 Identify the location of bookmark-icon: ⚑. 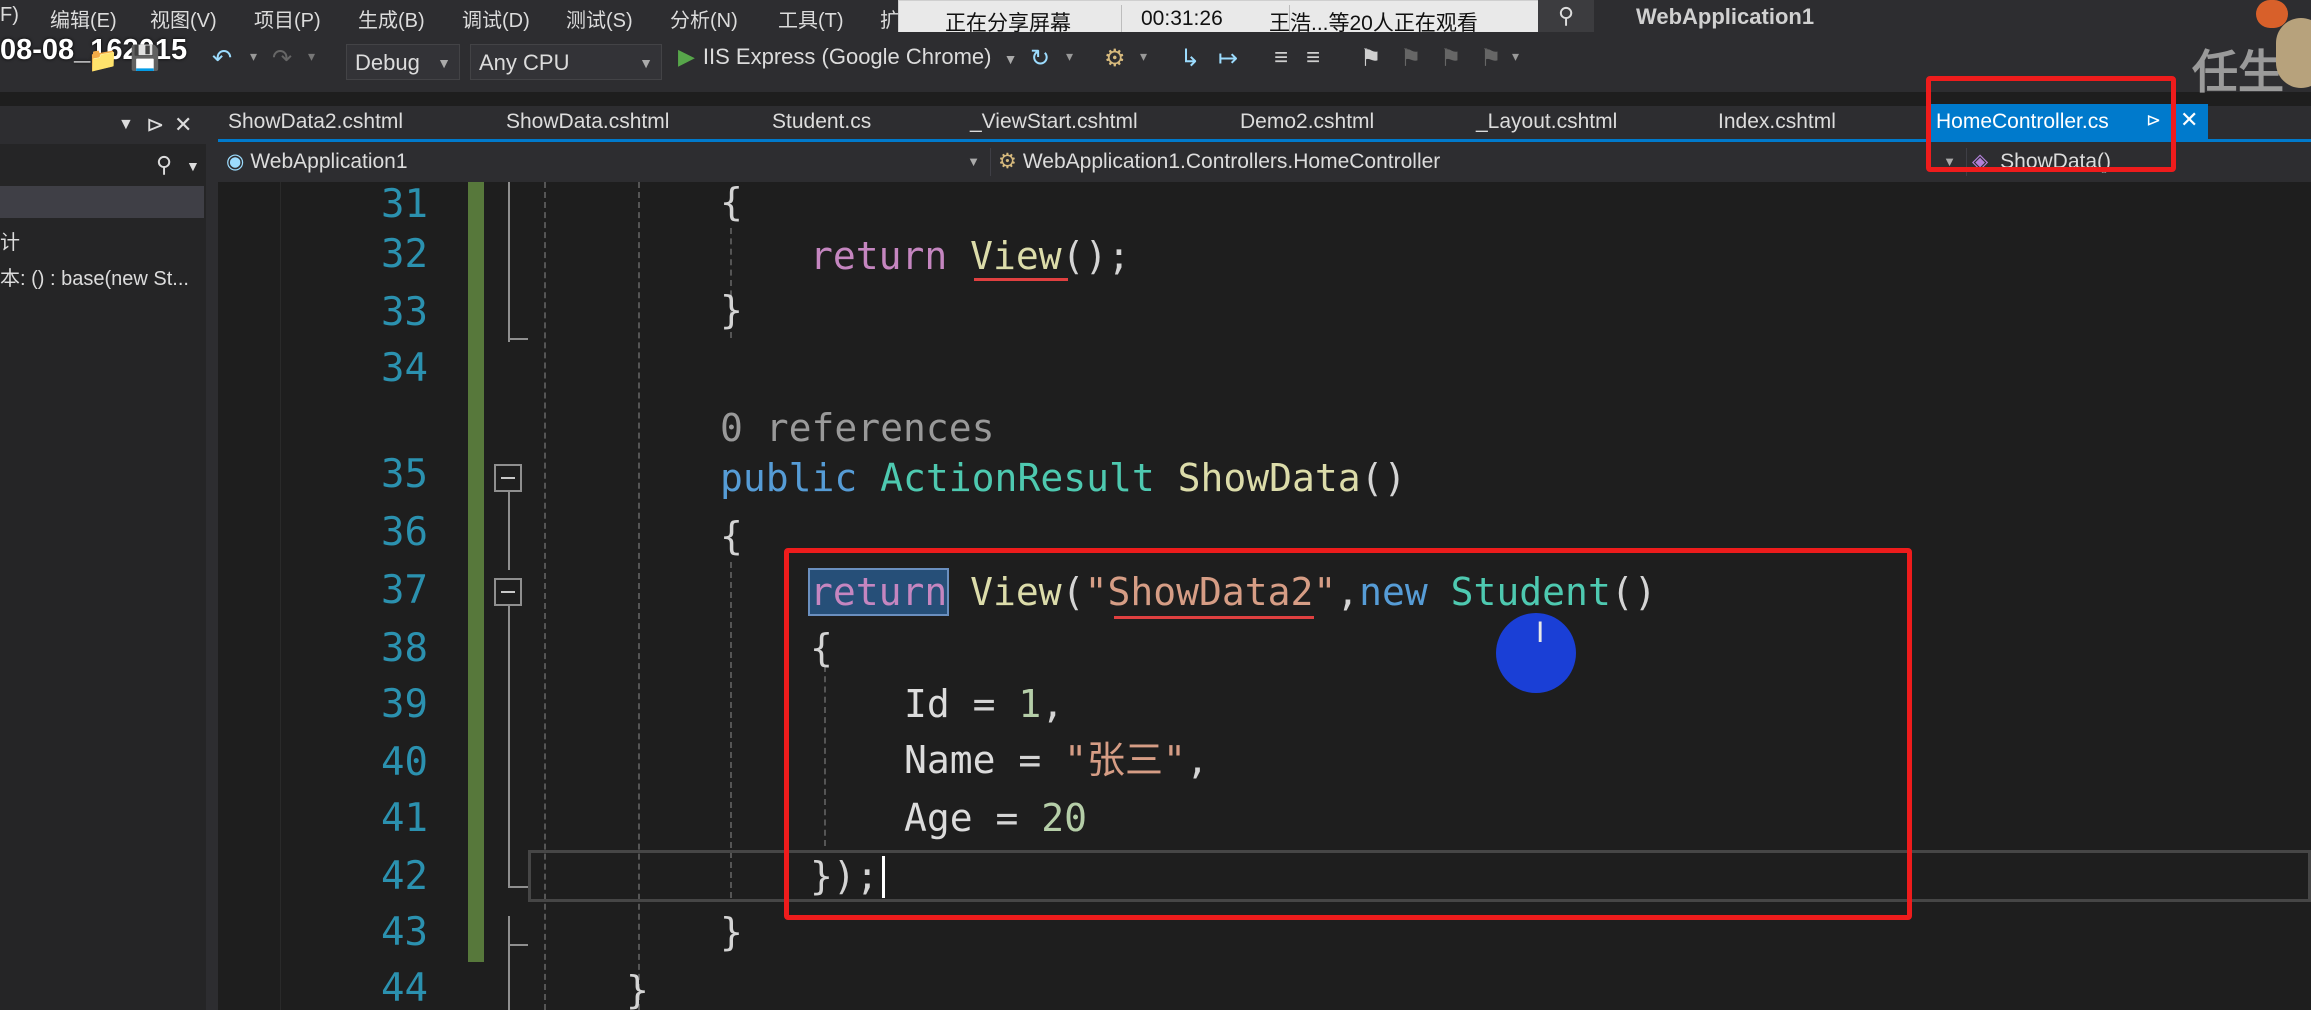
(1371, 58).